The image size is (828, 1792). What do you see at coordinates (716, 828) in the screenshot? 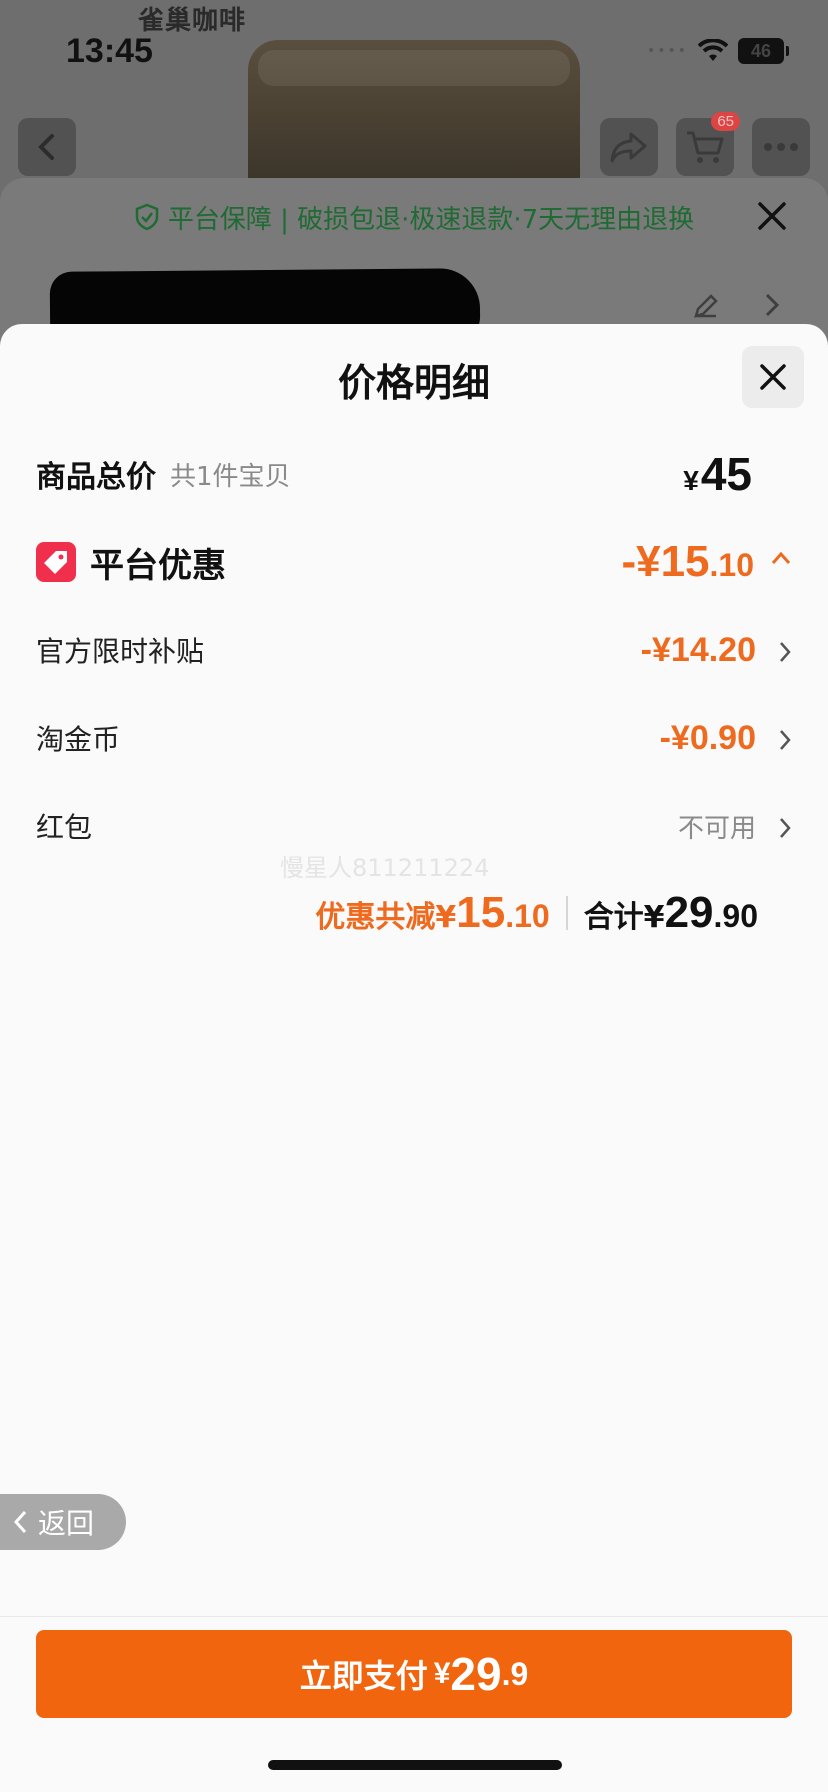
I see `red-packet-value: 不可用` at bounding box center [716, 828].